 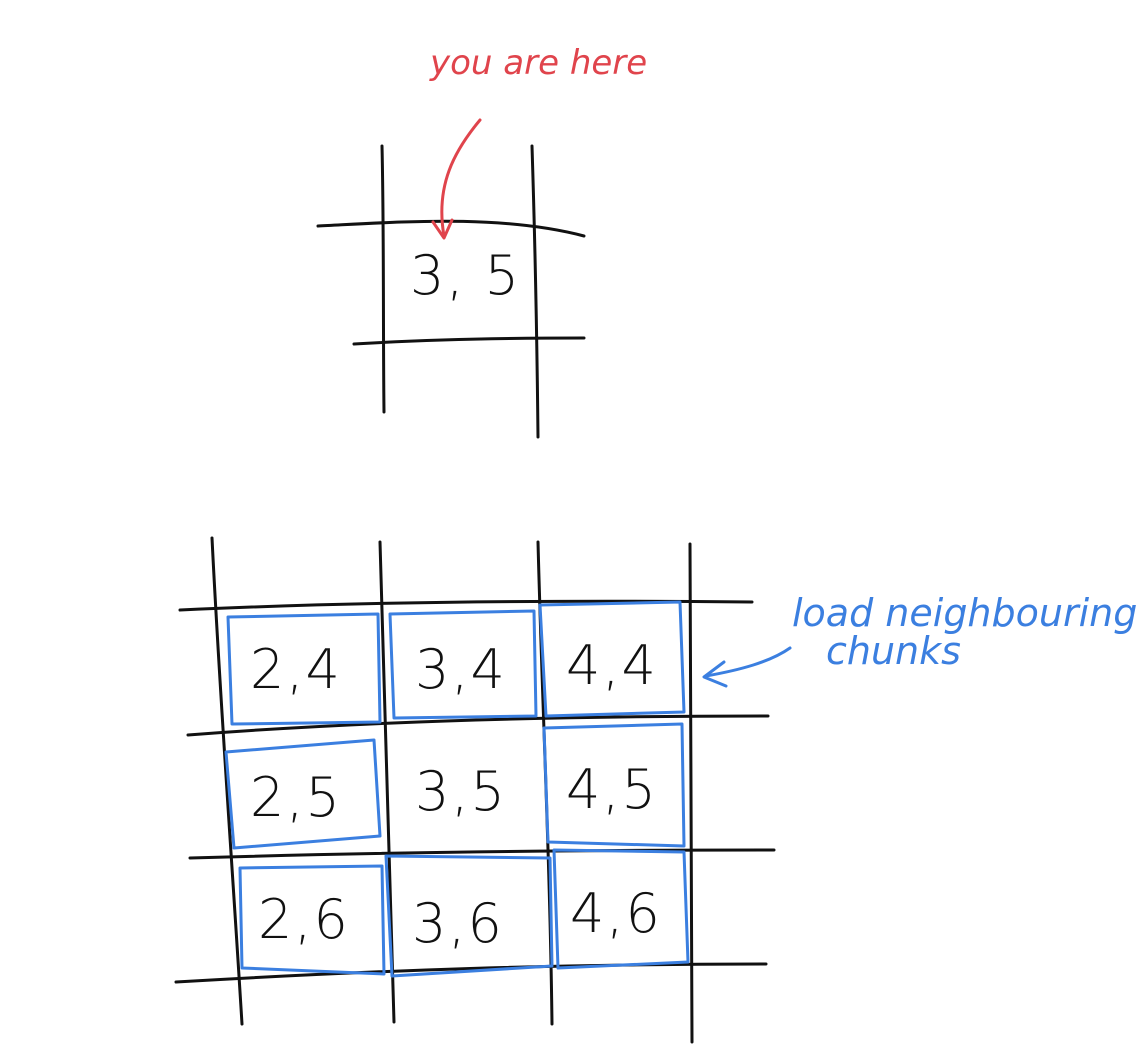 I want to click on you-are-here-annotation: you are here, so click(x=538, y=141).